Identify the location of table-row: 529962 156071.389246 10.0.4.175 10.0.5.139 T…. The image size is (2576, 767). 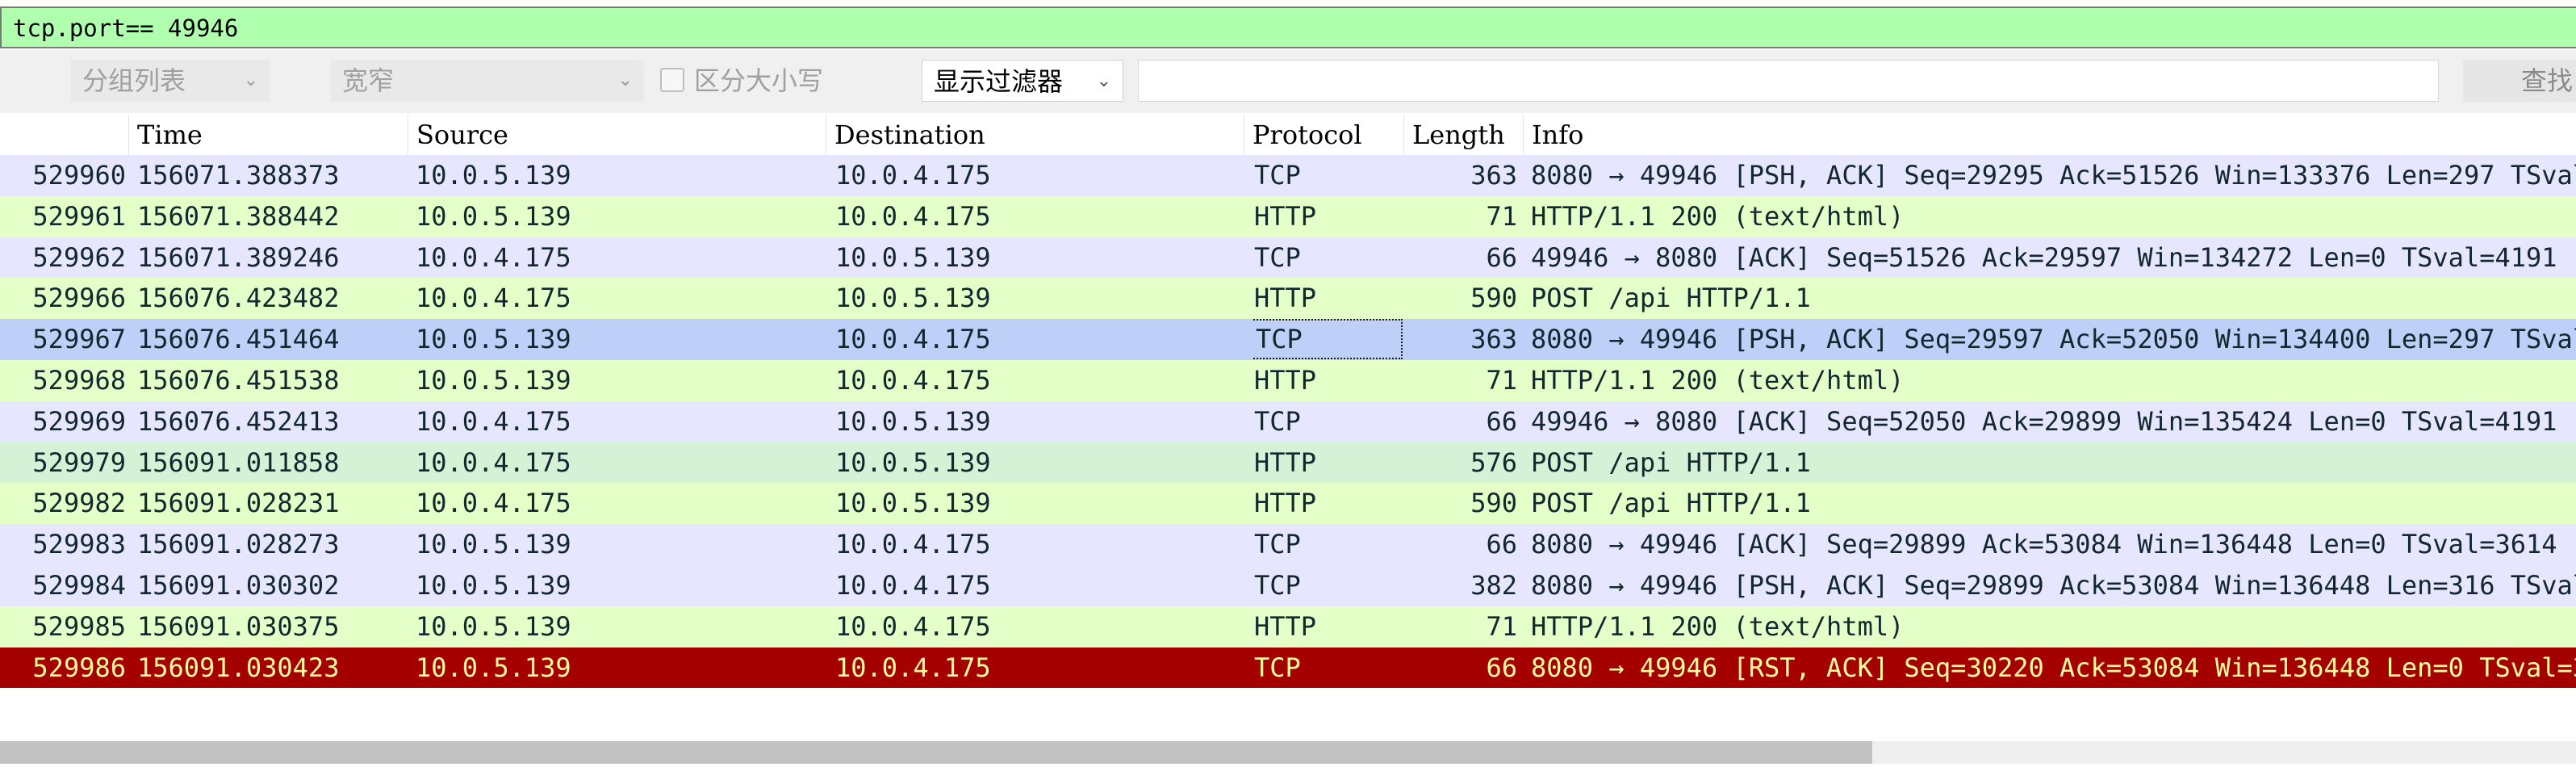
(1288, 258).